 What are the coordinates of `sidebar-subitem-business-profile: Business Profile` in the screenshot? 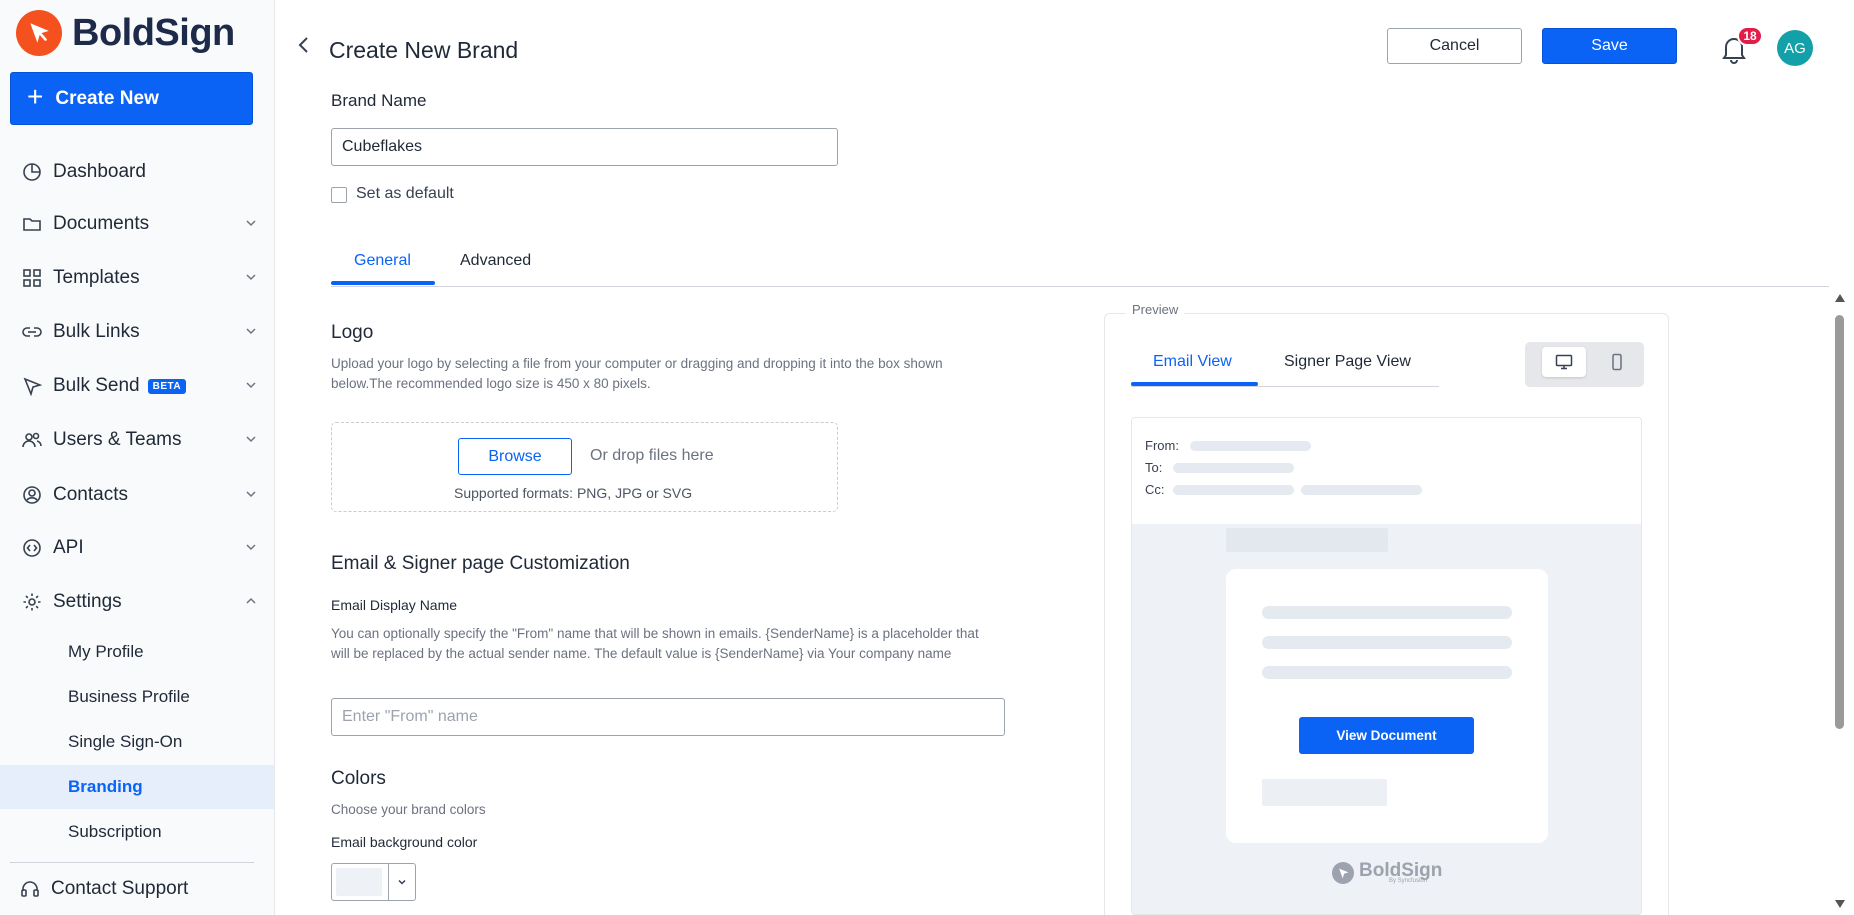 It's located at (137, 697).